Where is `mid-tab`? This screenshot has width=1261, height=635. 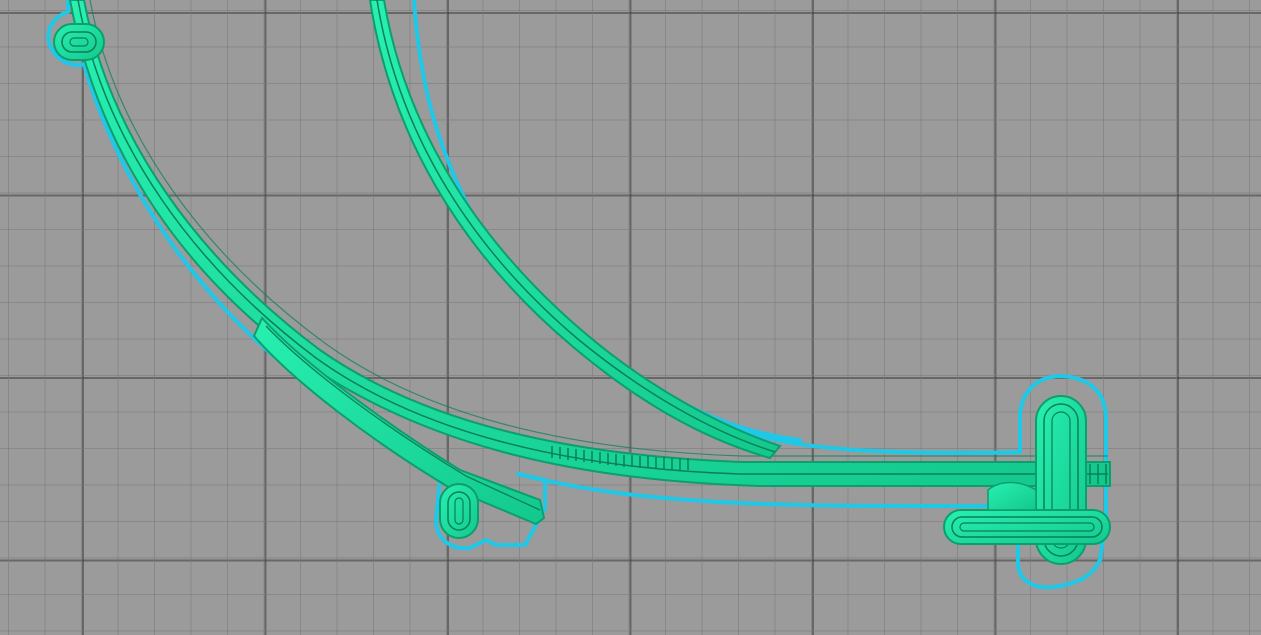
mid-tab is located at coordinates (459, 511).